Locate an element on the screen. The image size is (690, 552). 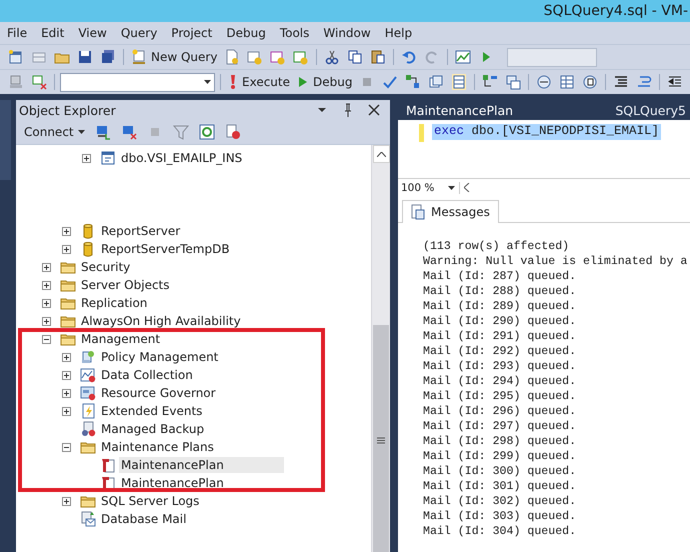
message-line: Mail (Id: 297) queued. is located at coordinates (500, 426).